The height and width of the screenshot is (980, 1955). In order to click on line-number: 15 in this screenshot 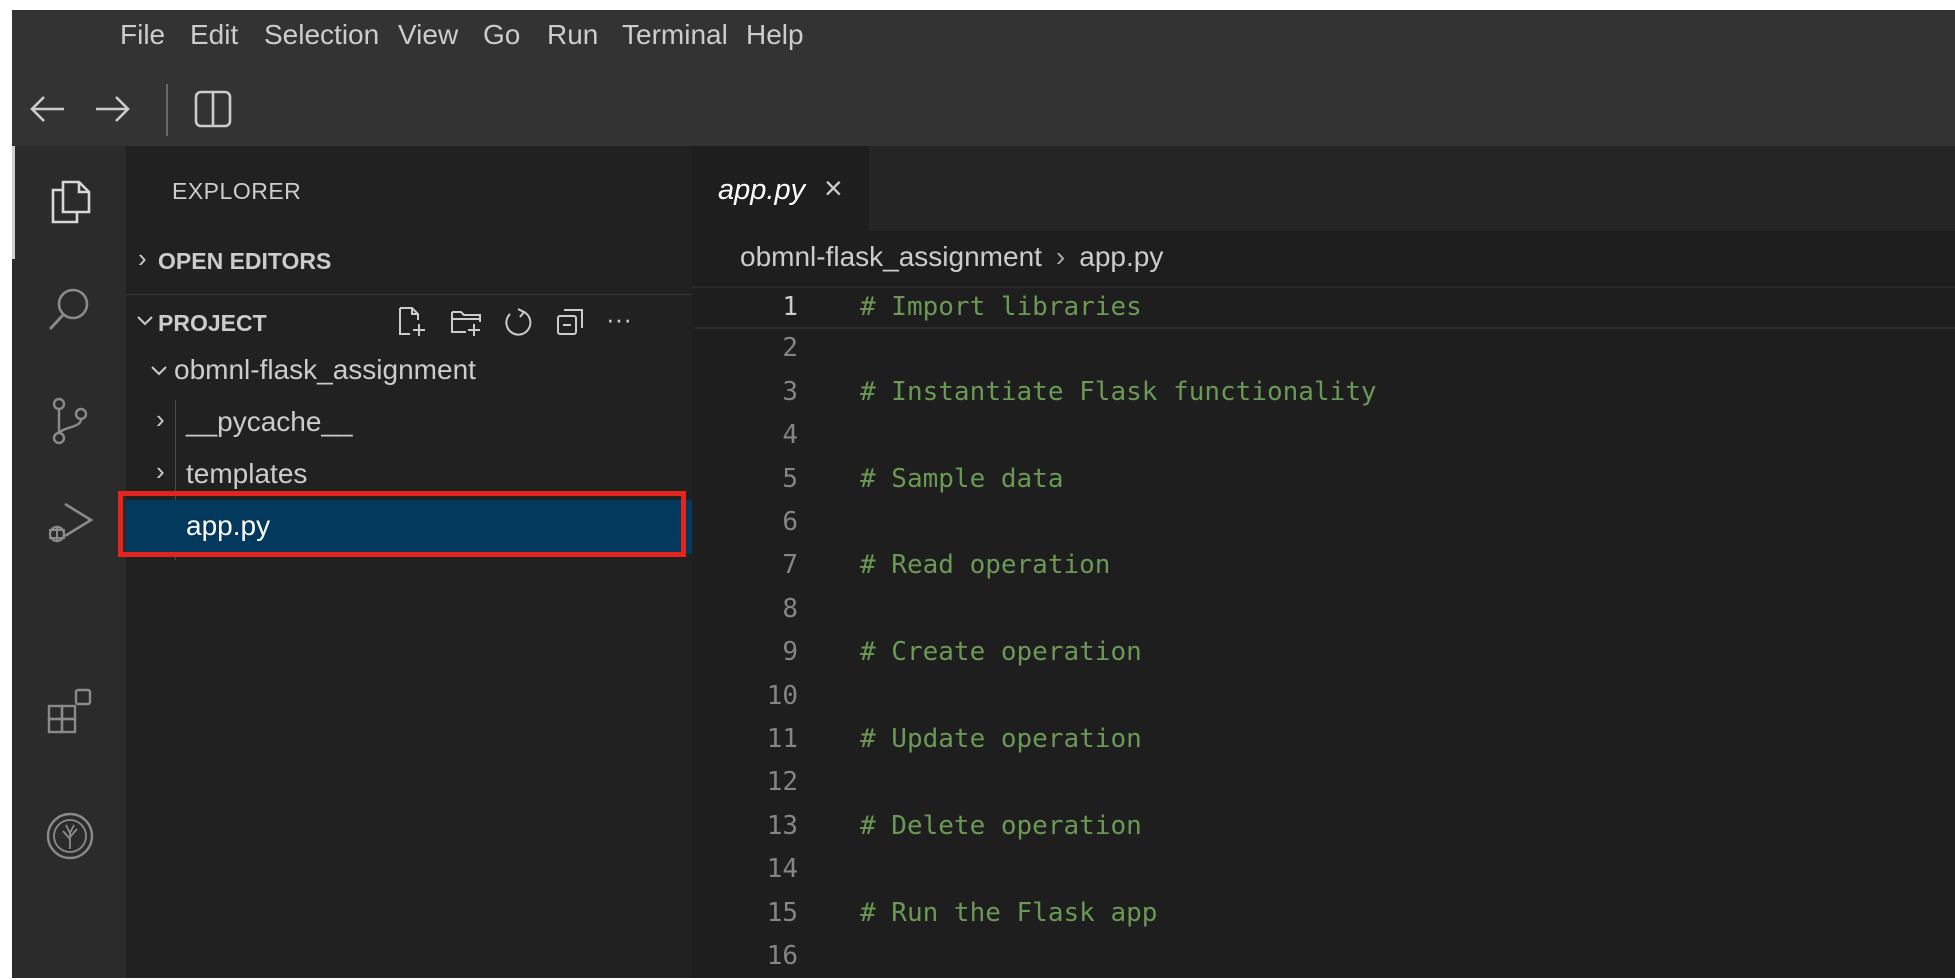, I will do `click(782, 912)`.